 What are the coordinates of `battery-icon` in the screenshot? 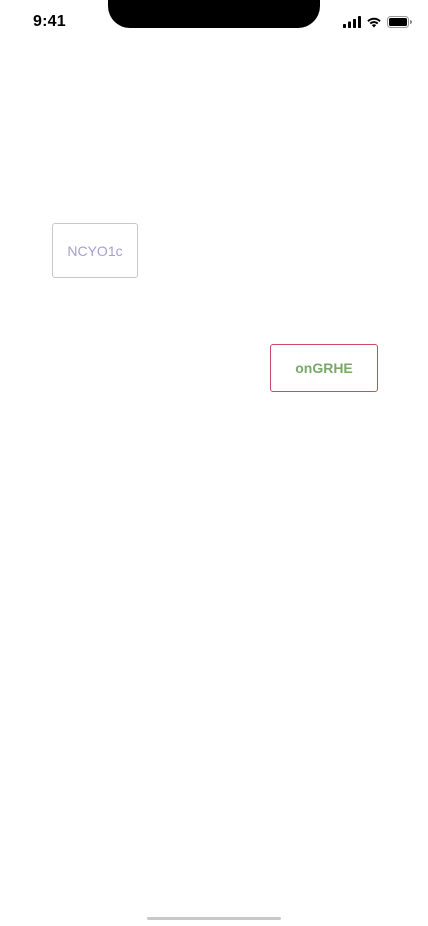 It's located at (399, 22).